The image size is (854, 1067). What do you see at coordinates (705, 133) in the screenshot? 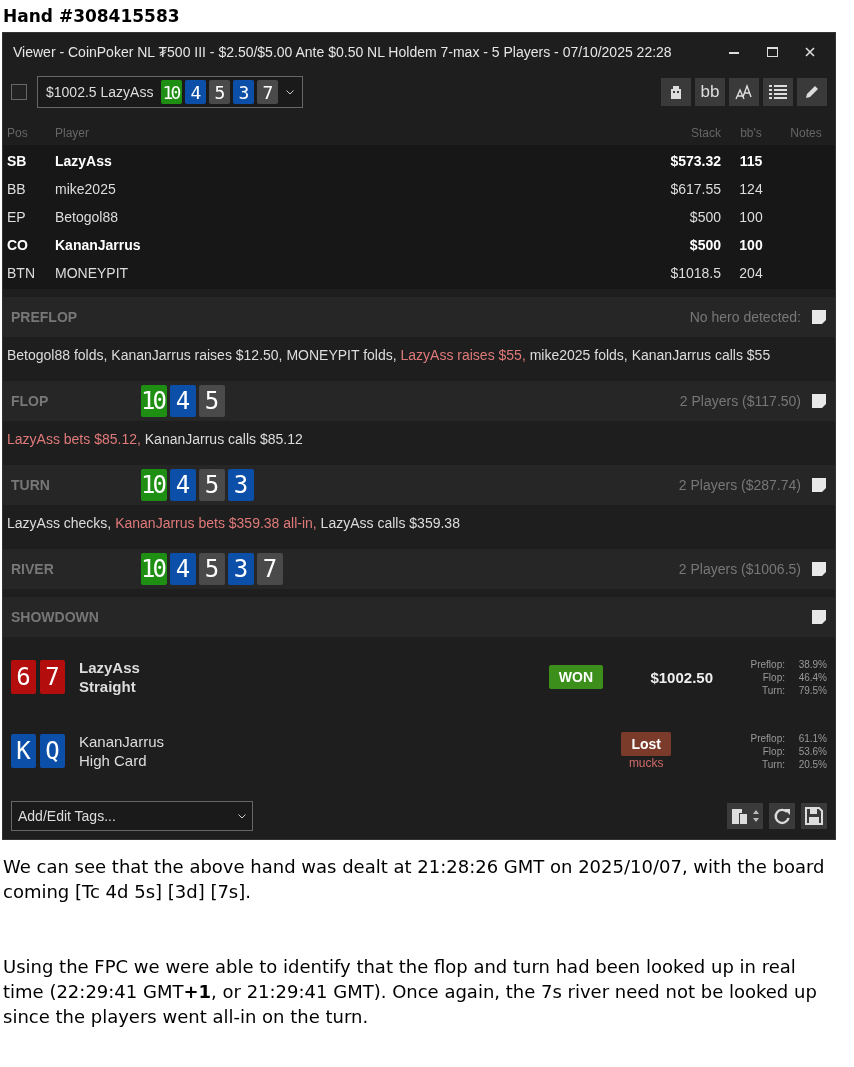
I see `column-header: Stack` at bounding box center [705, 133].